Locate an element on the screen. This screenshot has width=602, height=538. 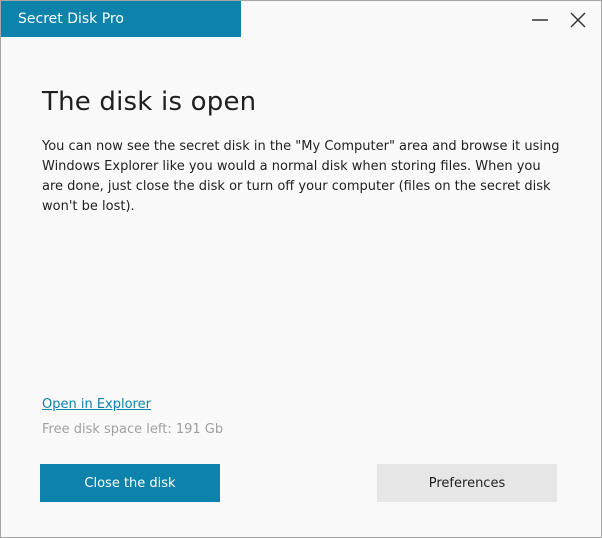
free-space-status: Free disk space left: 191 Gb is located at coordinates (133, 429).